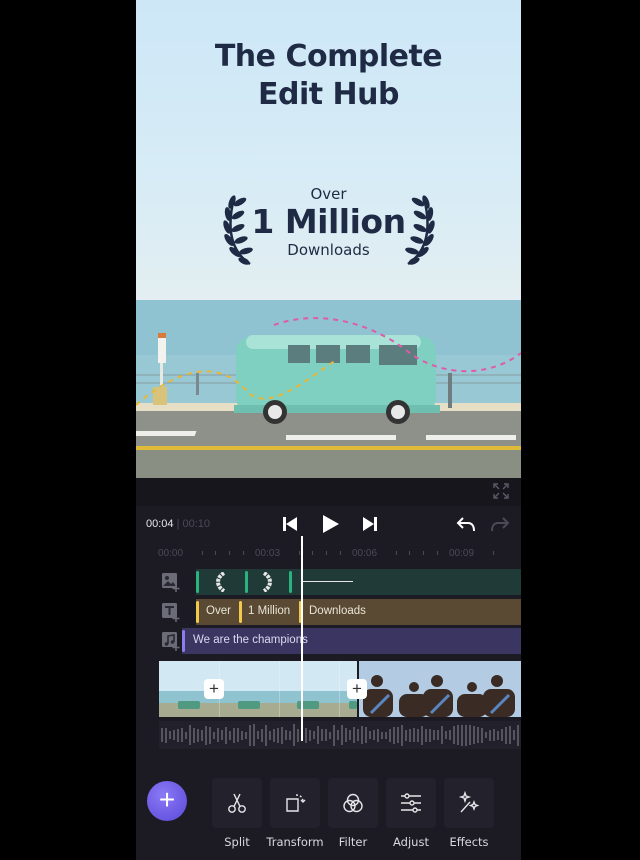 The width and height of the screenshot is (640, 860). What do you see at coordinates (258, 689) in the screenshot?
I see `video-clip-van` at bounding box center [258, 689].